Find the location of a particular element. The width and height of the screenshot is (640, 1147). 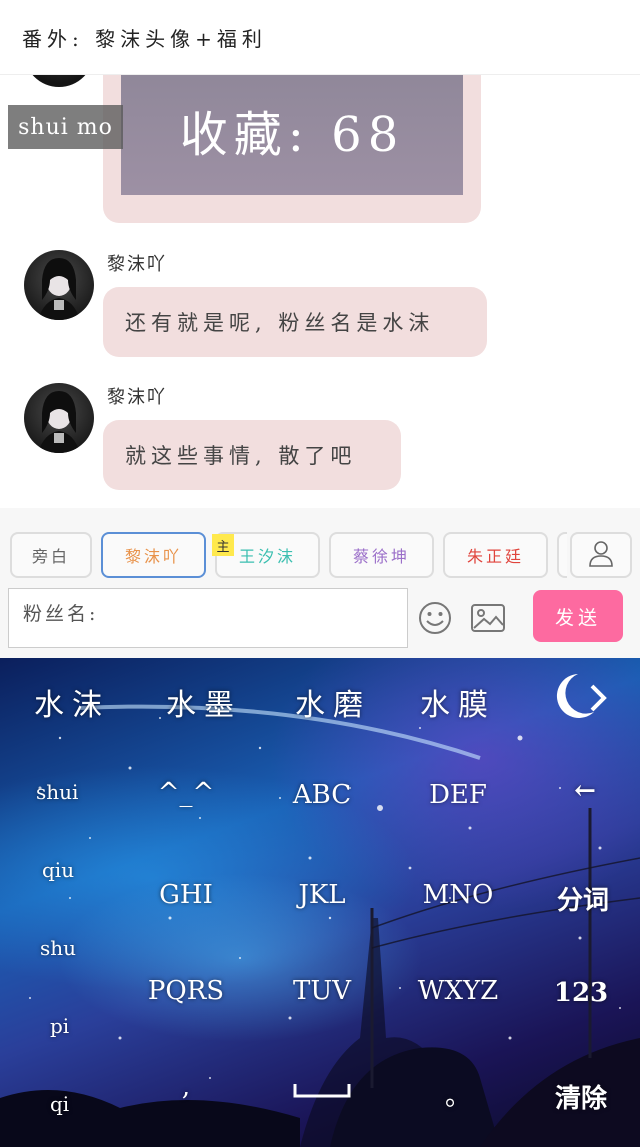

numbers-key: 123 is located at coordinates (581, 993).